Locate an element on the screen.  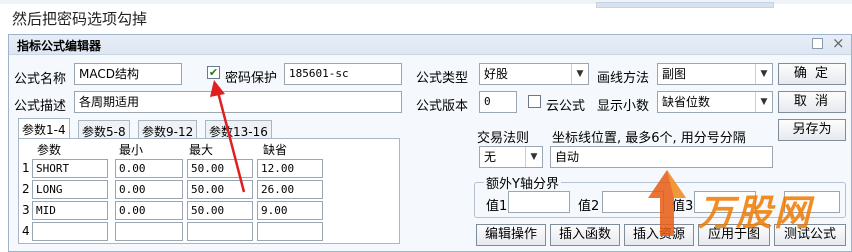
name-label: 公式名称 is located at coordinates (40, 79).